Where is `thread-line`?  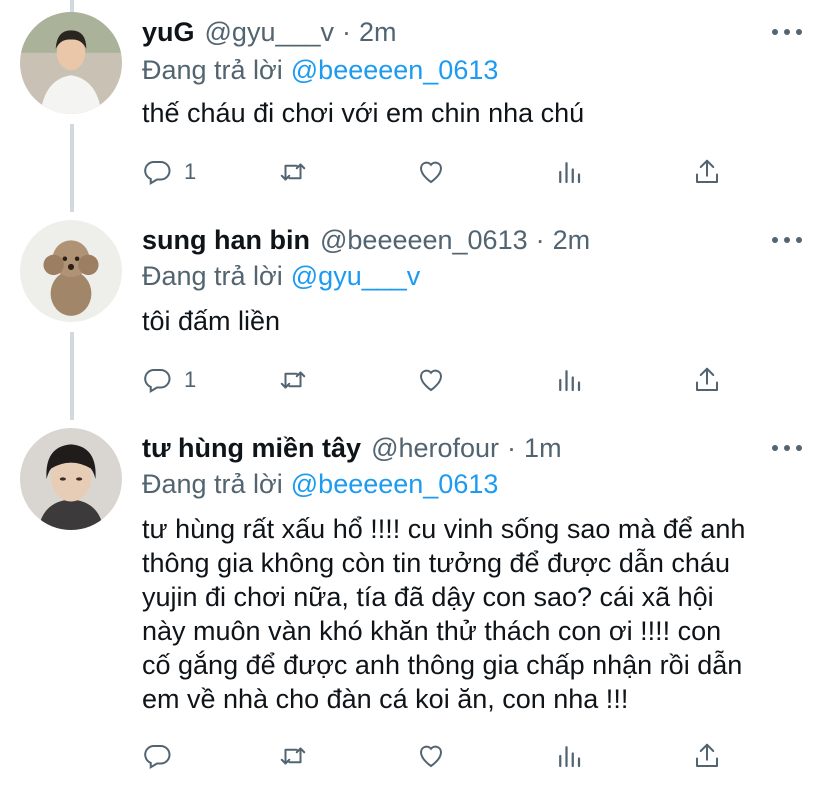 thread-line is located at coordinates (72, 6).